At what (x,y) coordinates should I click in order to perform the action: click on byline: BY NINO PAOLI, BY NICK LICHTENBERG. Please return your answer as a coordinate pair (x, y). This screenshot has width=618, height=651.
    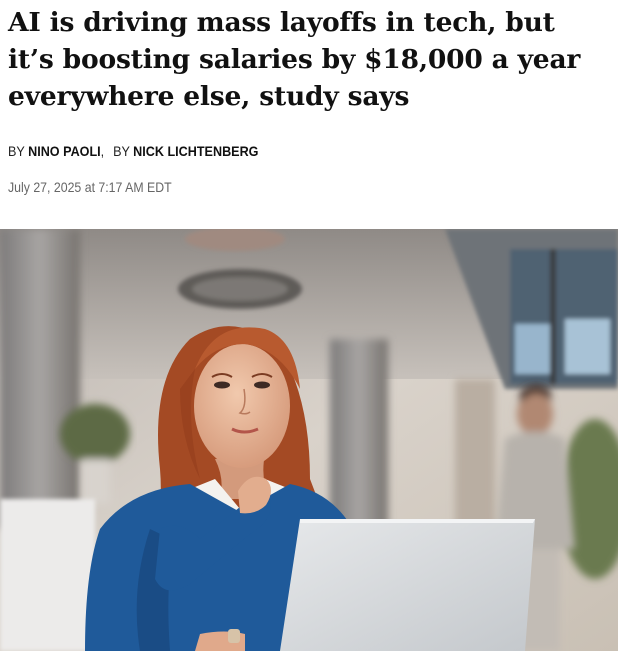
    Looking at the image, I should click on (133, 151).